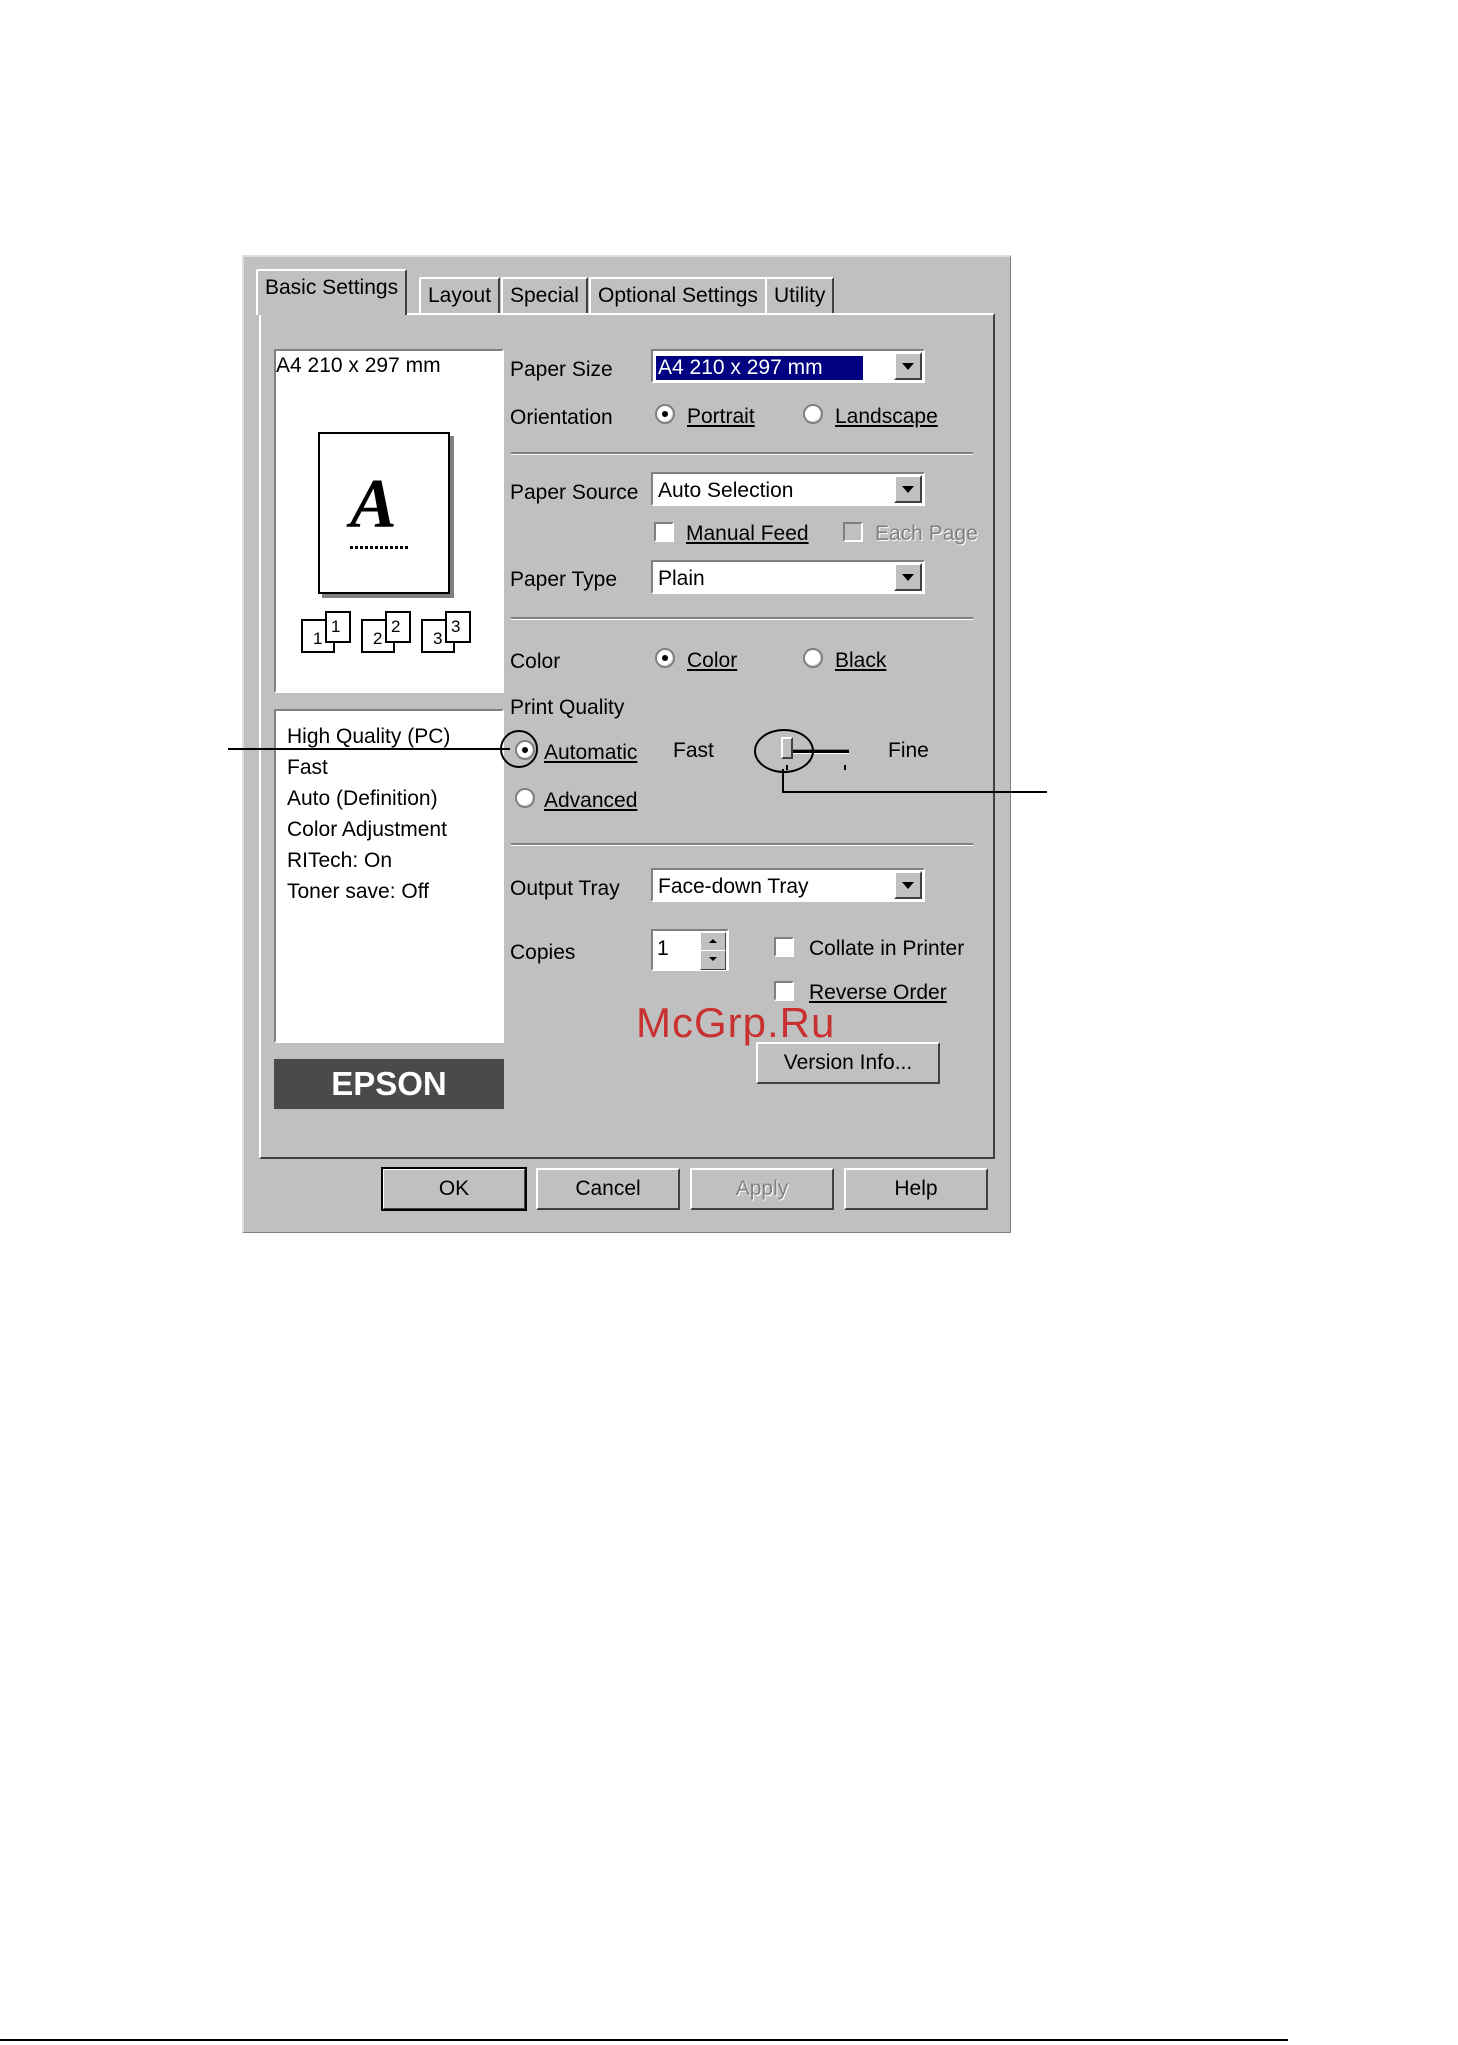  I want to click on landscape-radio, so click(813, 414).